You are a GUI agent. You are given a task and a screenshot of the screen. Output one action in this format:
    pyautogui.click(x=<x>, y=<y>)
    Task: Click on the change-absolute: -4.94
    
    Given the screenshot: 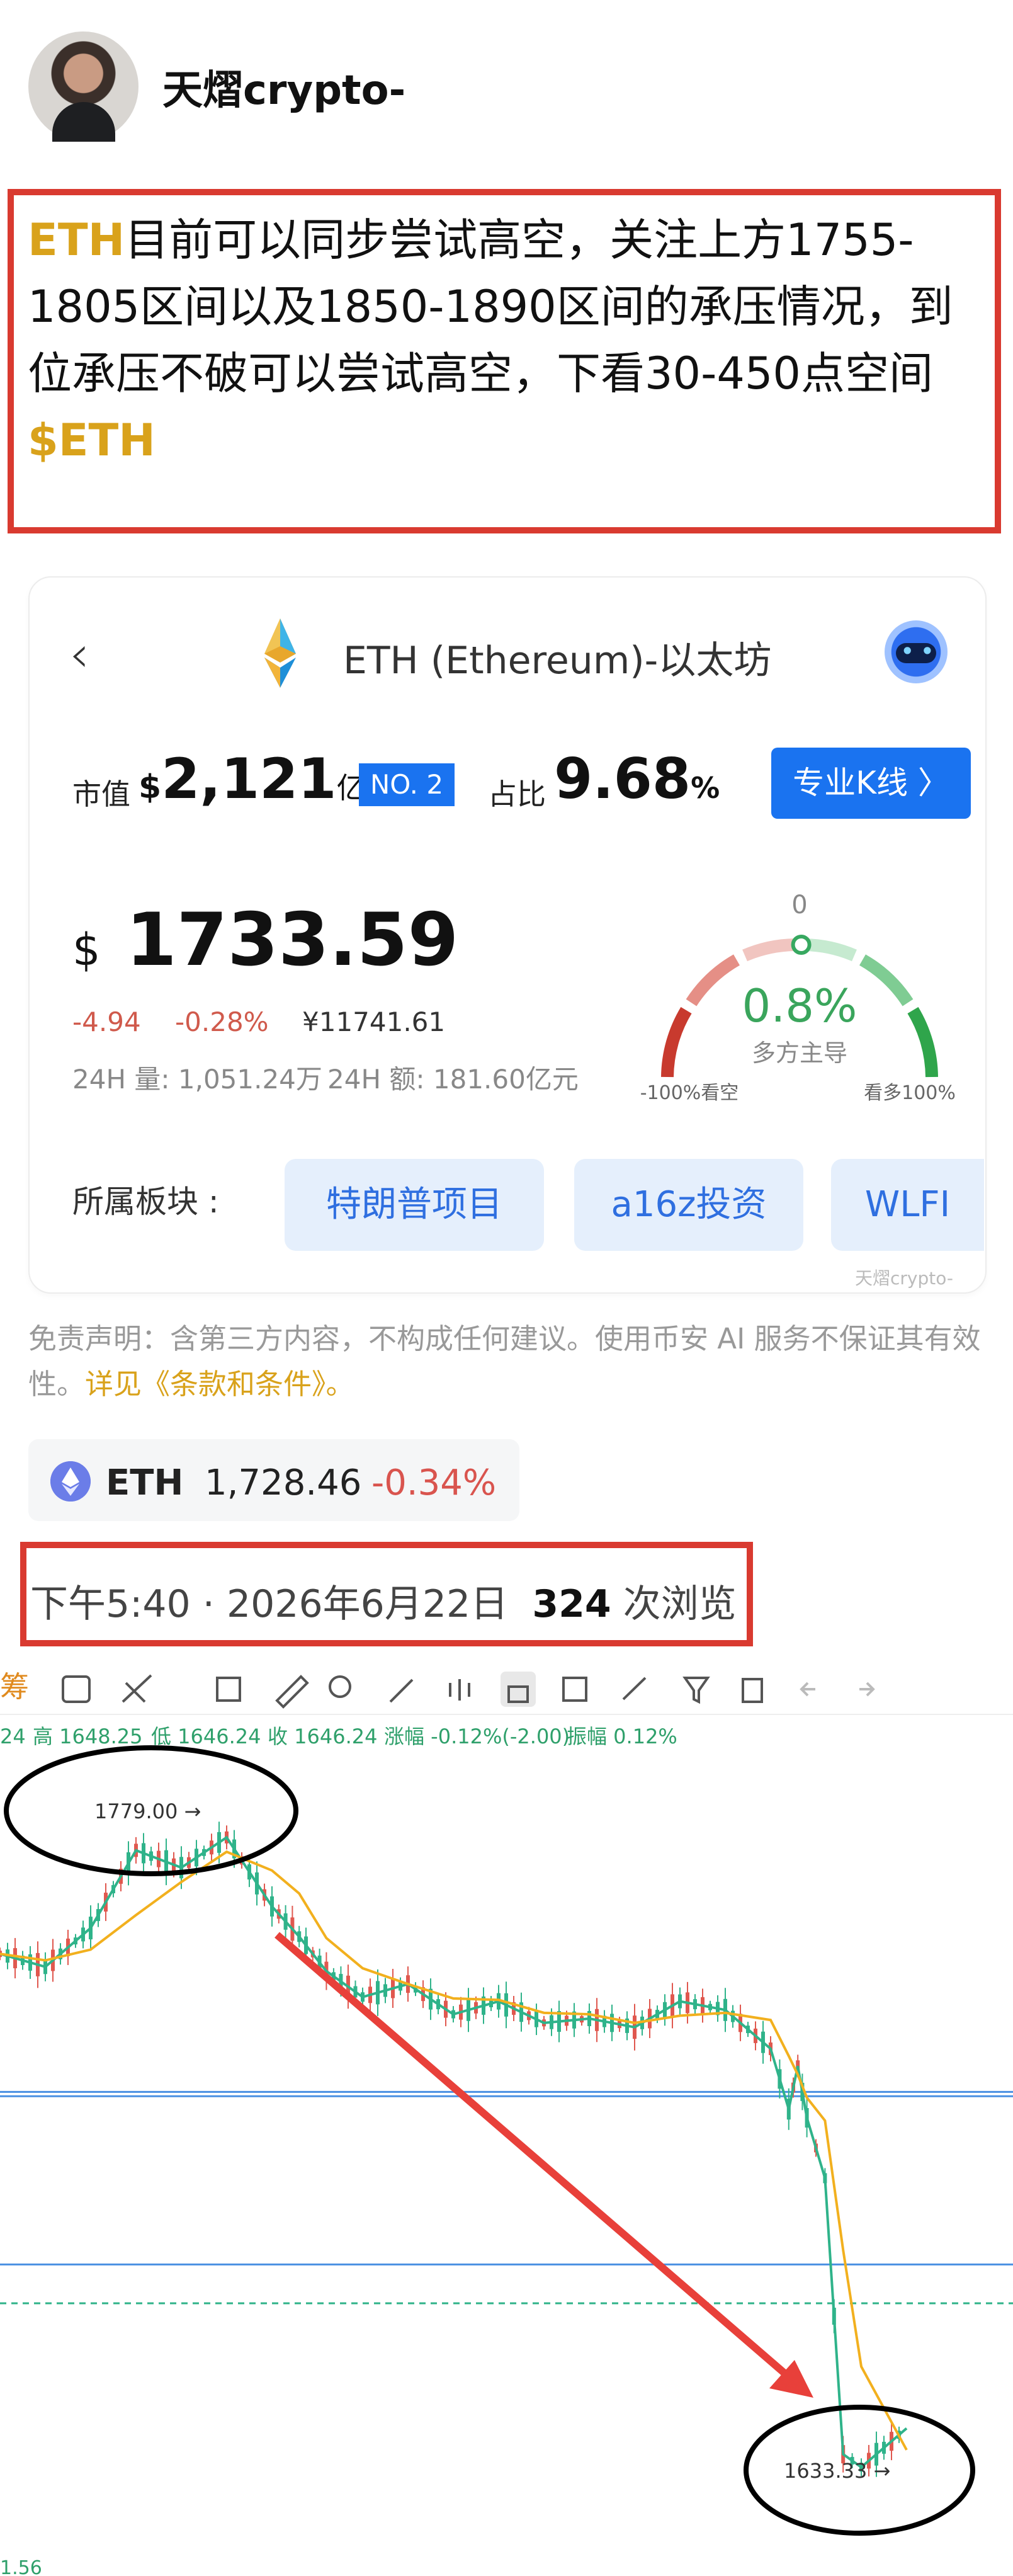 What is the action you would take?
    pyautogui.click(x=106, y=1021)
    